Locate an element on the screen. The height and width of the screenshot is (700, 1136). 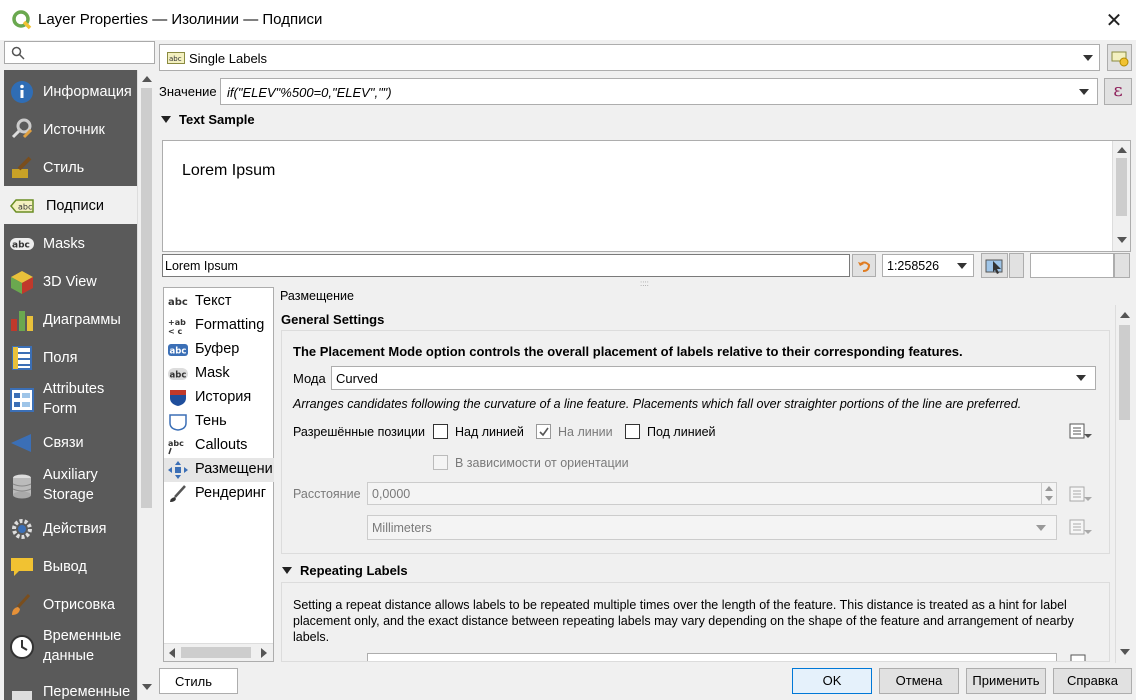
sidebar-item-diagrams: Диаграммы is located at coordinates (70, 319).